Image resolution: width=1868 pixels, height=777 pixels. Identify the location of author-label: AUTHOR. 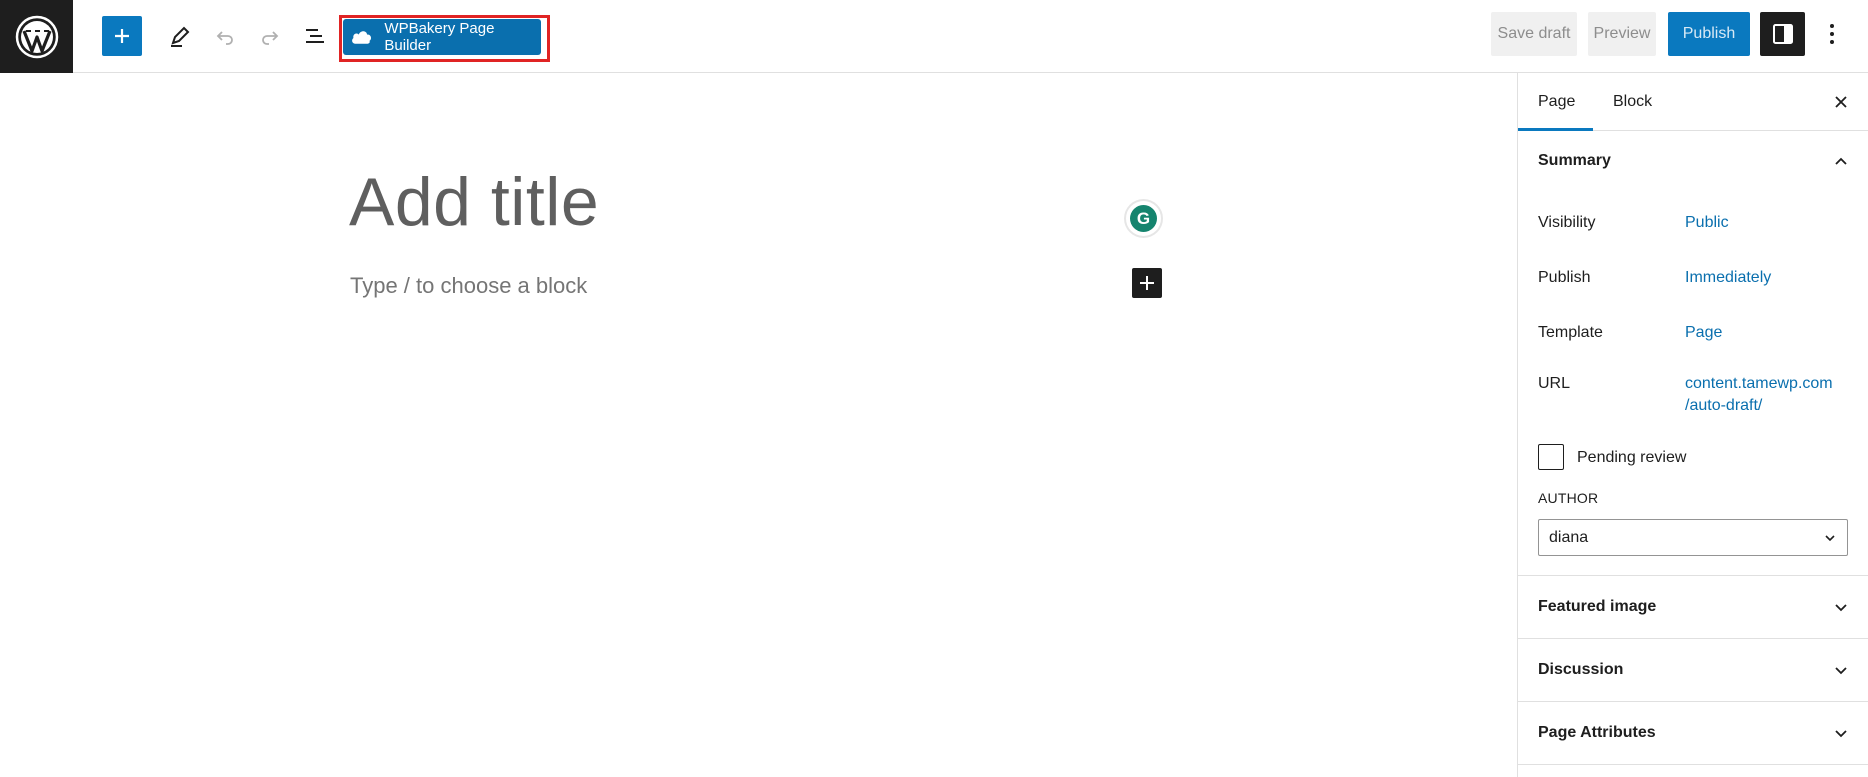
(1568, 498).